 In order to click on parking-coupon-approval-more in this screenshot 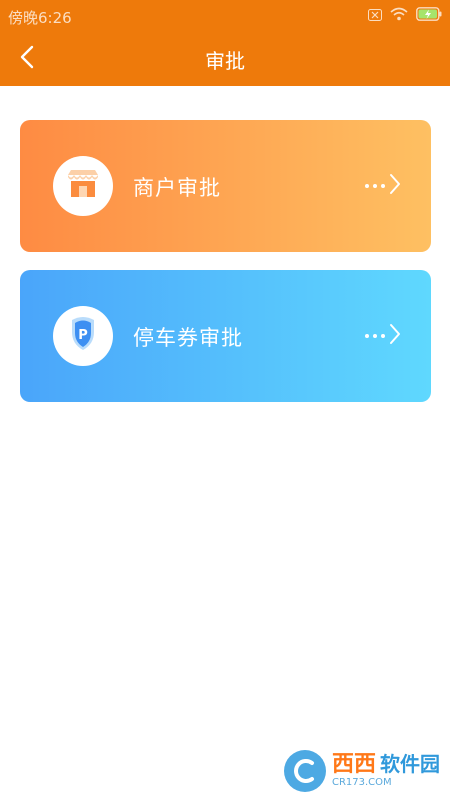, I will do `click(383, 336)`.